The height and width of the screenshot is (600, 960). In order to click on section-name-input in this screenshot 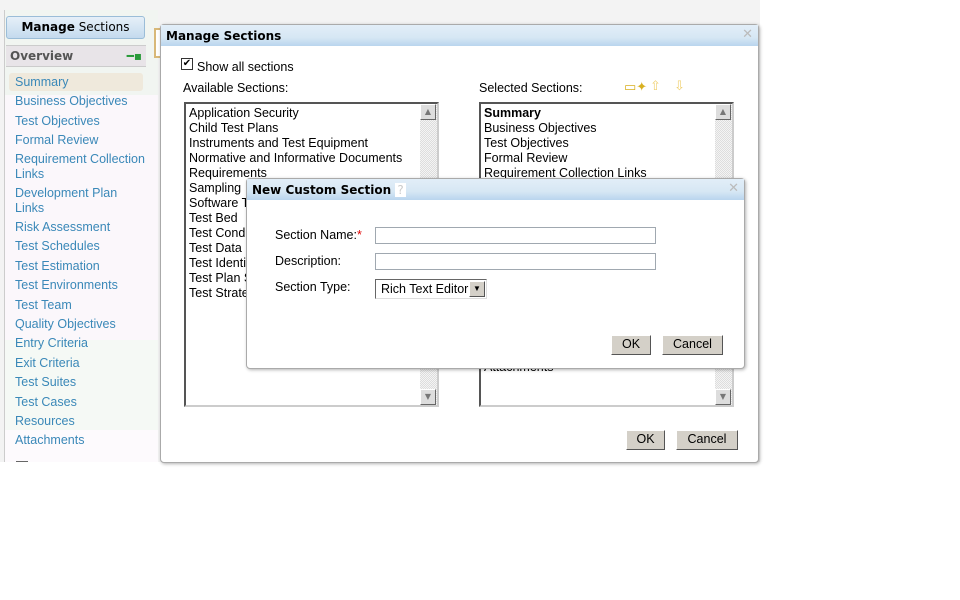, I will do `click(515, 235)`.